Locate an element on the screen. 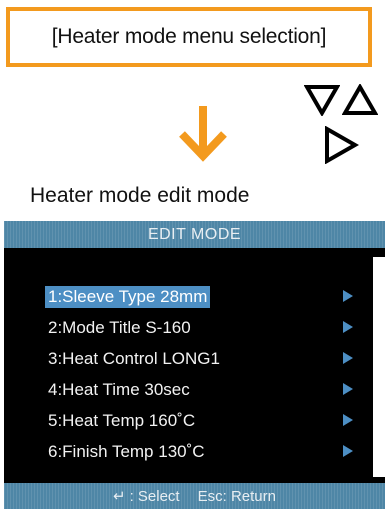  screen-footer: ↵ : Select Esc: Return is located at coordinates (194, 496).